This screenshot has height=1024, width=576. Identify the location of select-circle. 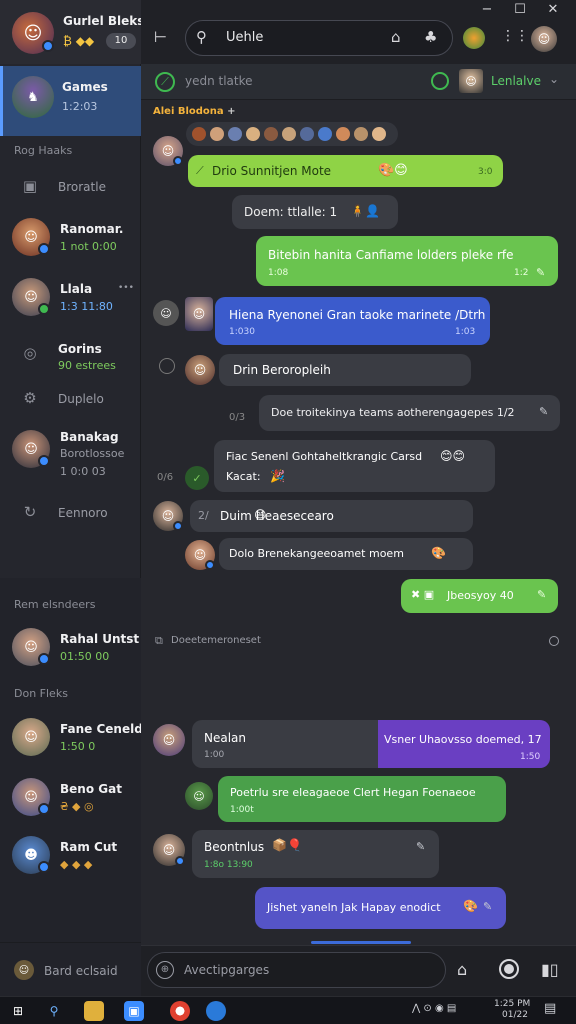
(167, 366).